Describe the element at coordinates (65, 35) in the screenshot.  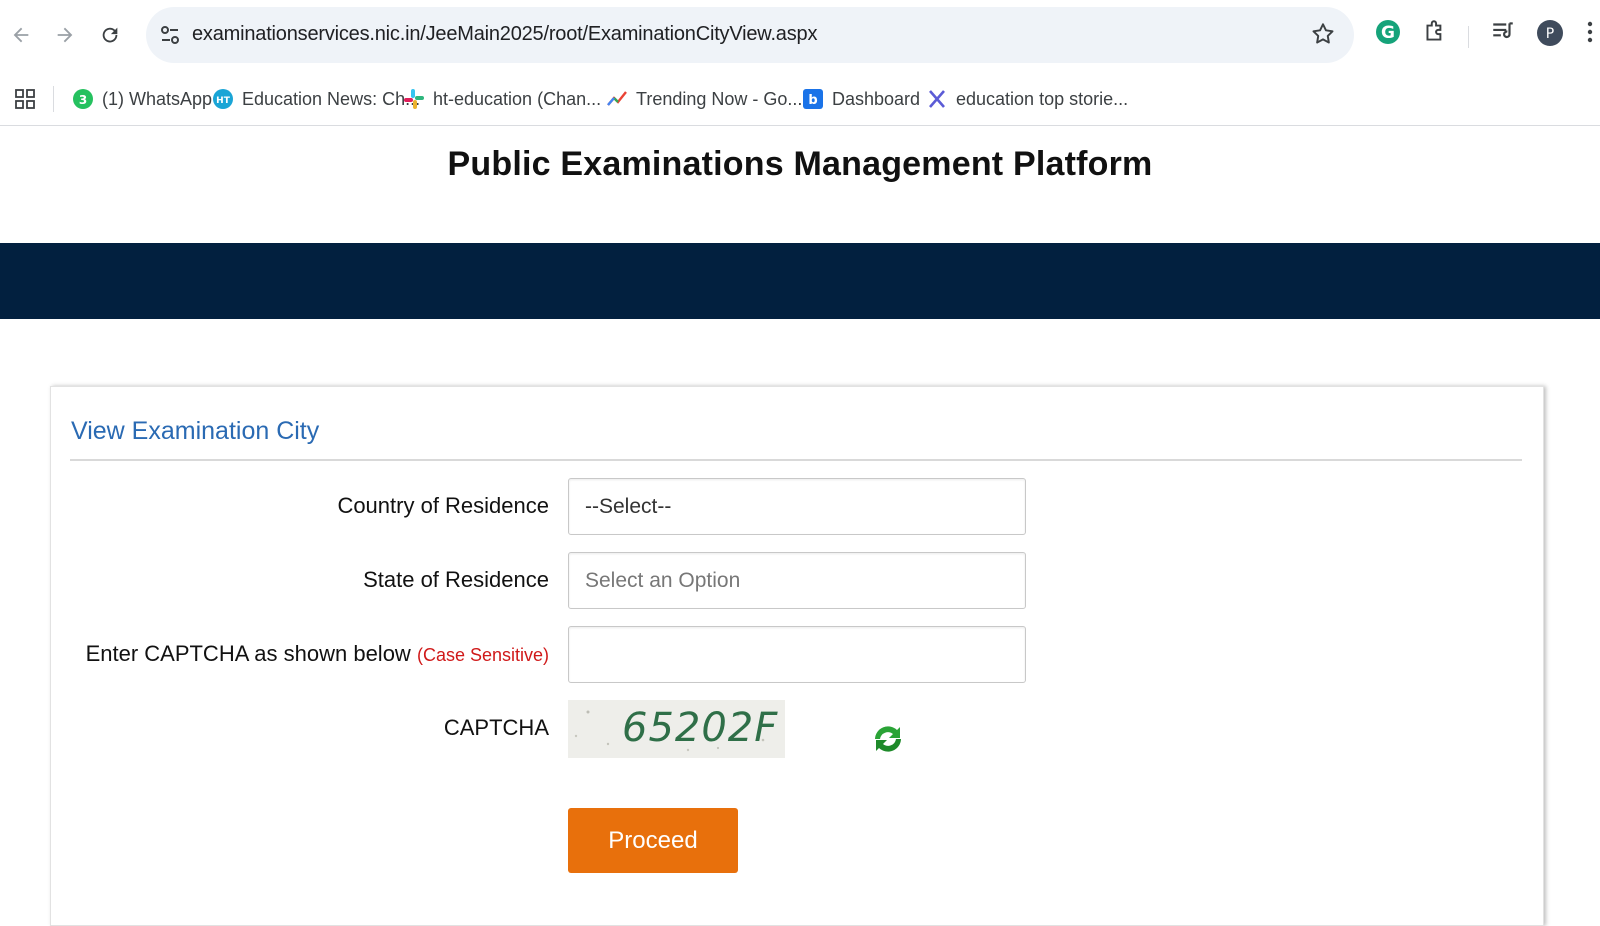
I see `forward-icon` at that location.